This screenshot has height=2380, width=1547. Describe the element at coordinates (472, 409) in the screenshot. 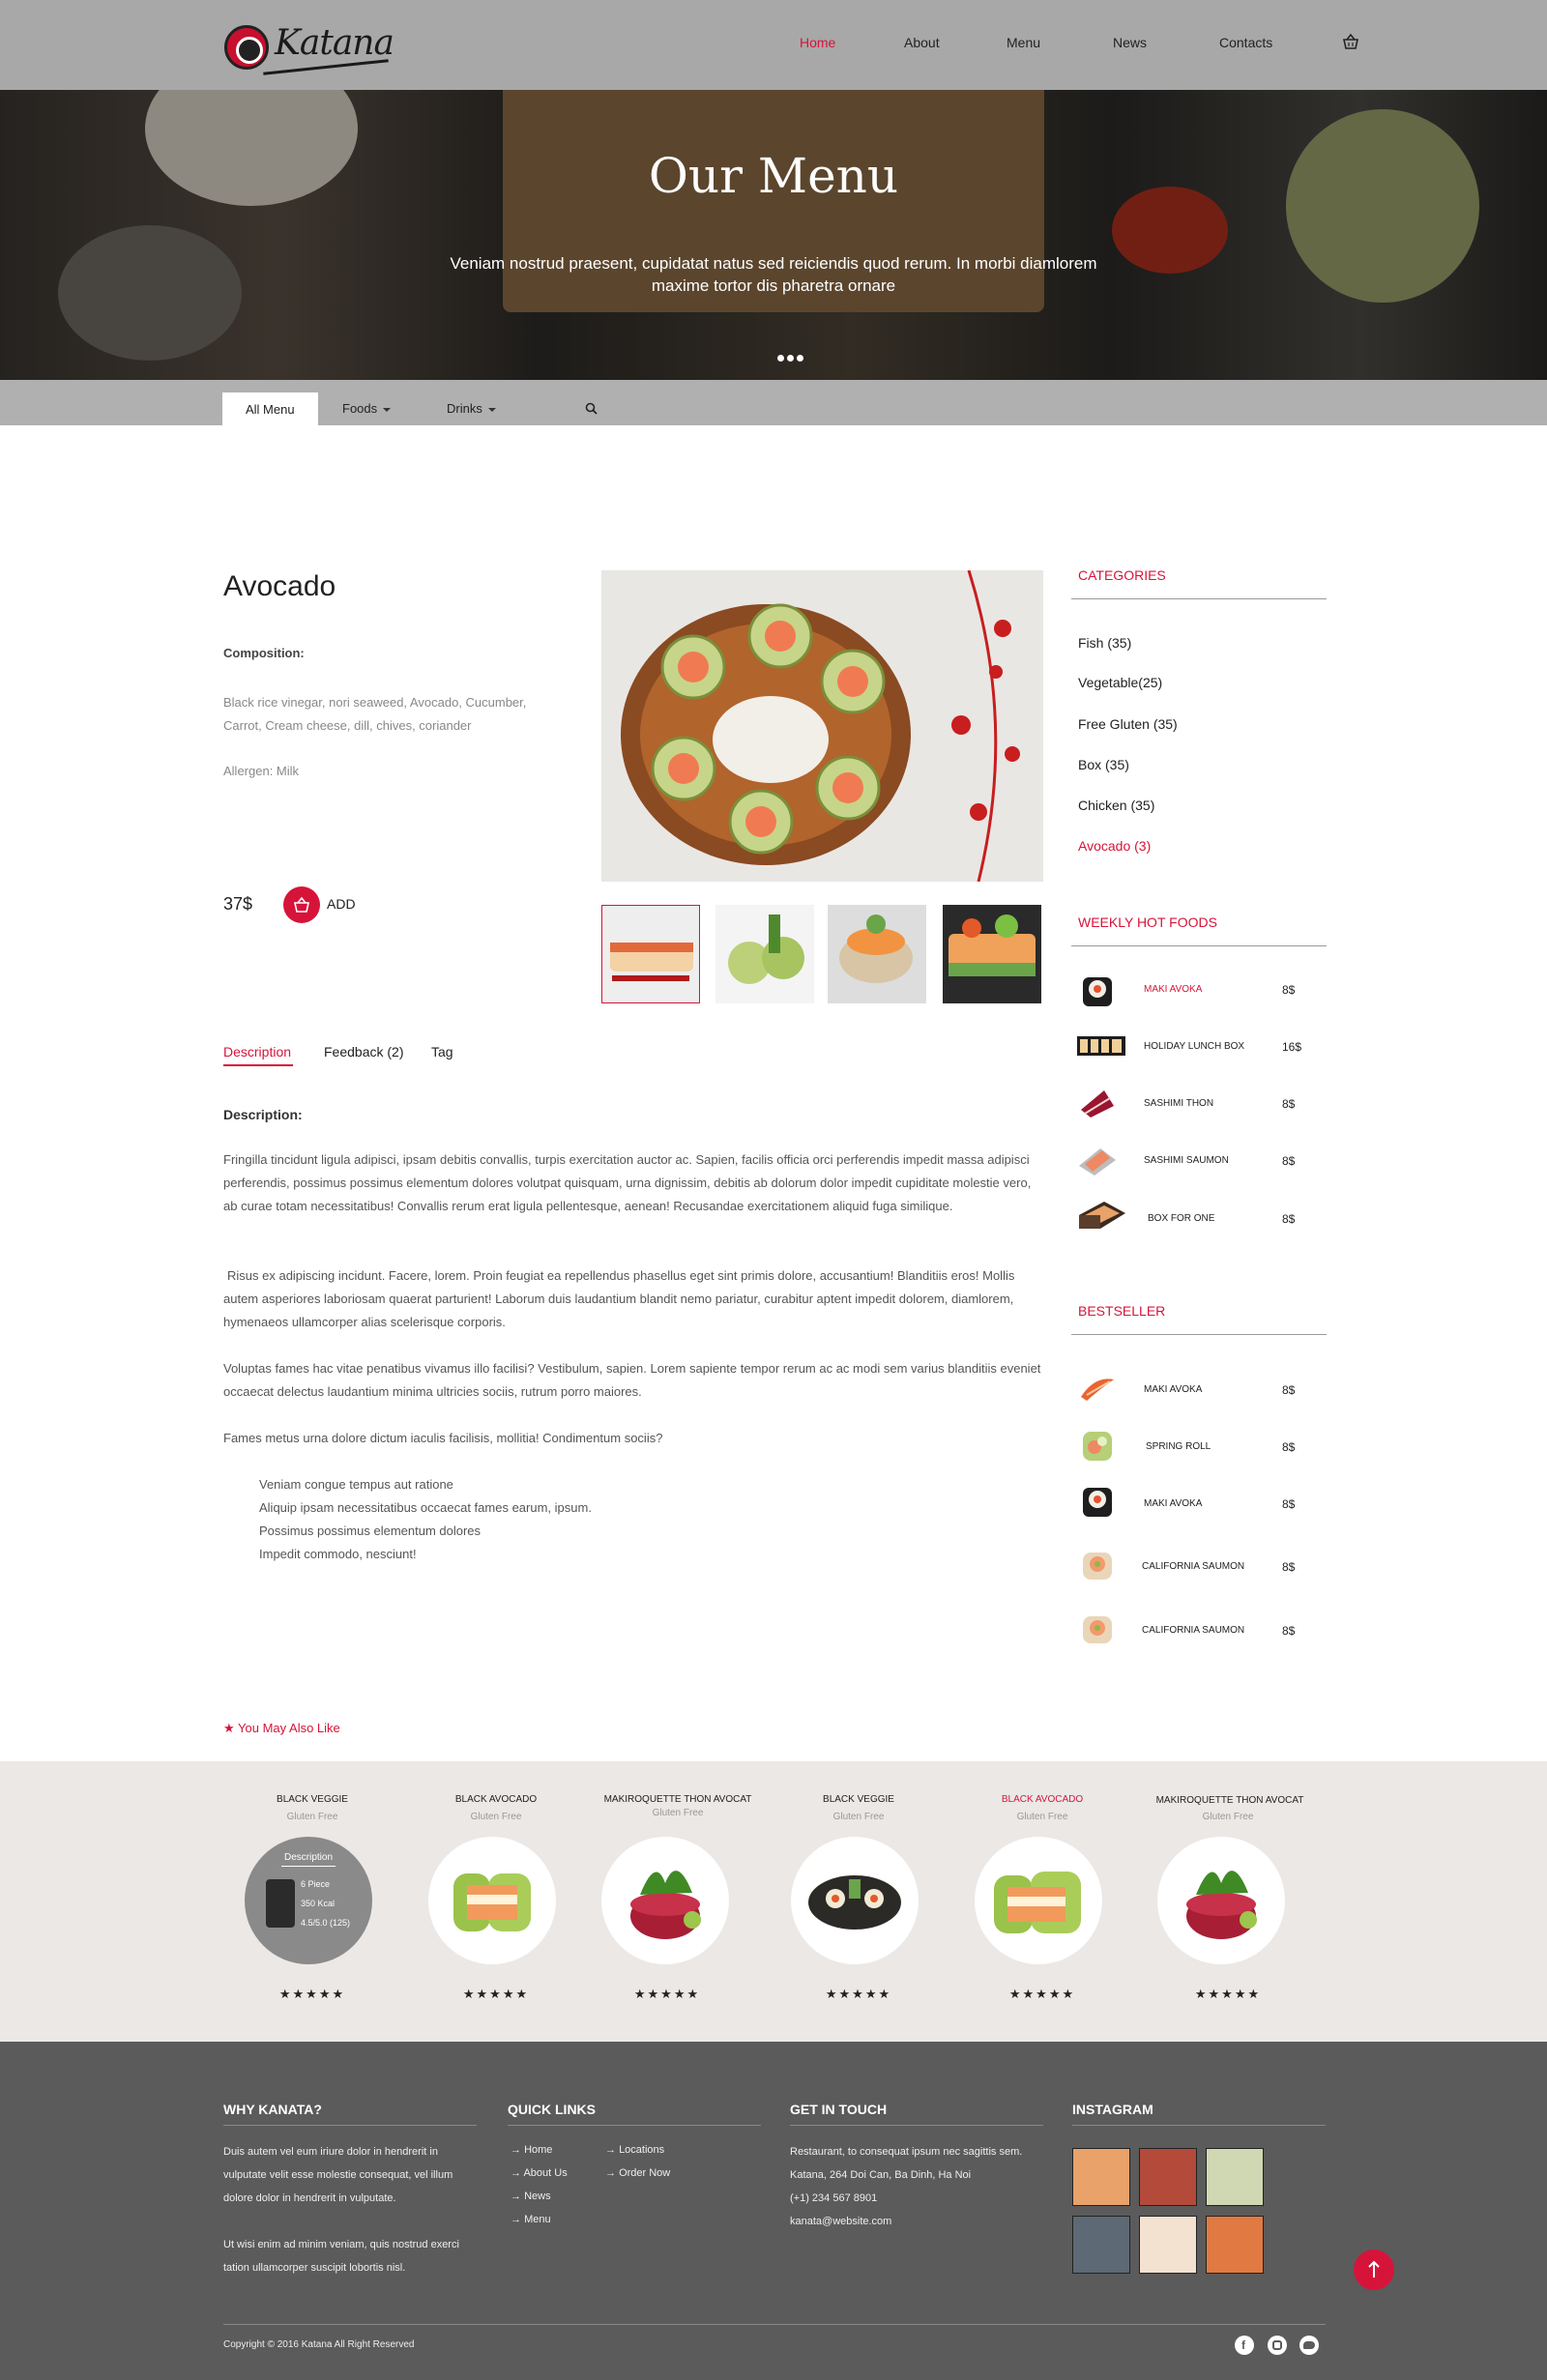

I see `tab-drinks: Drinks` at that location.